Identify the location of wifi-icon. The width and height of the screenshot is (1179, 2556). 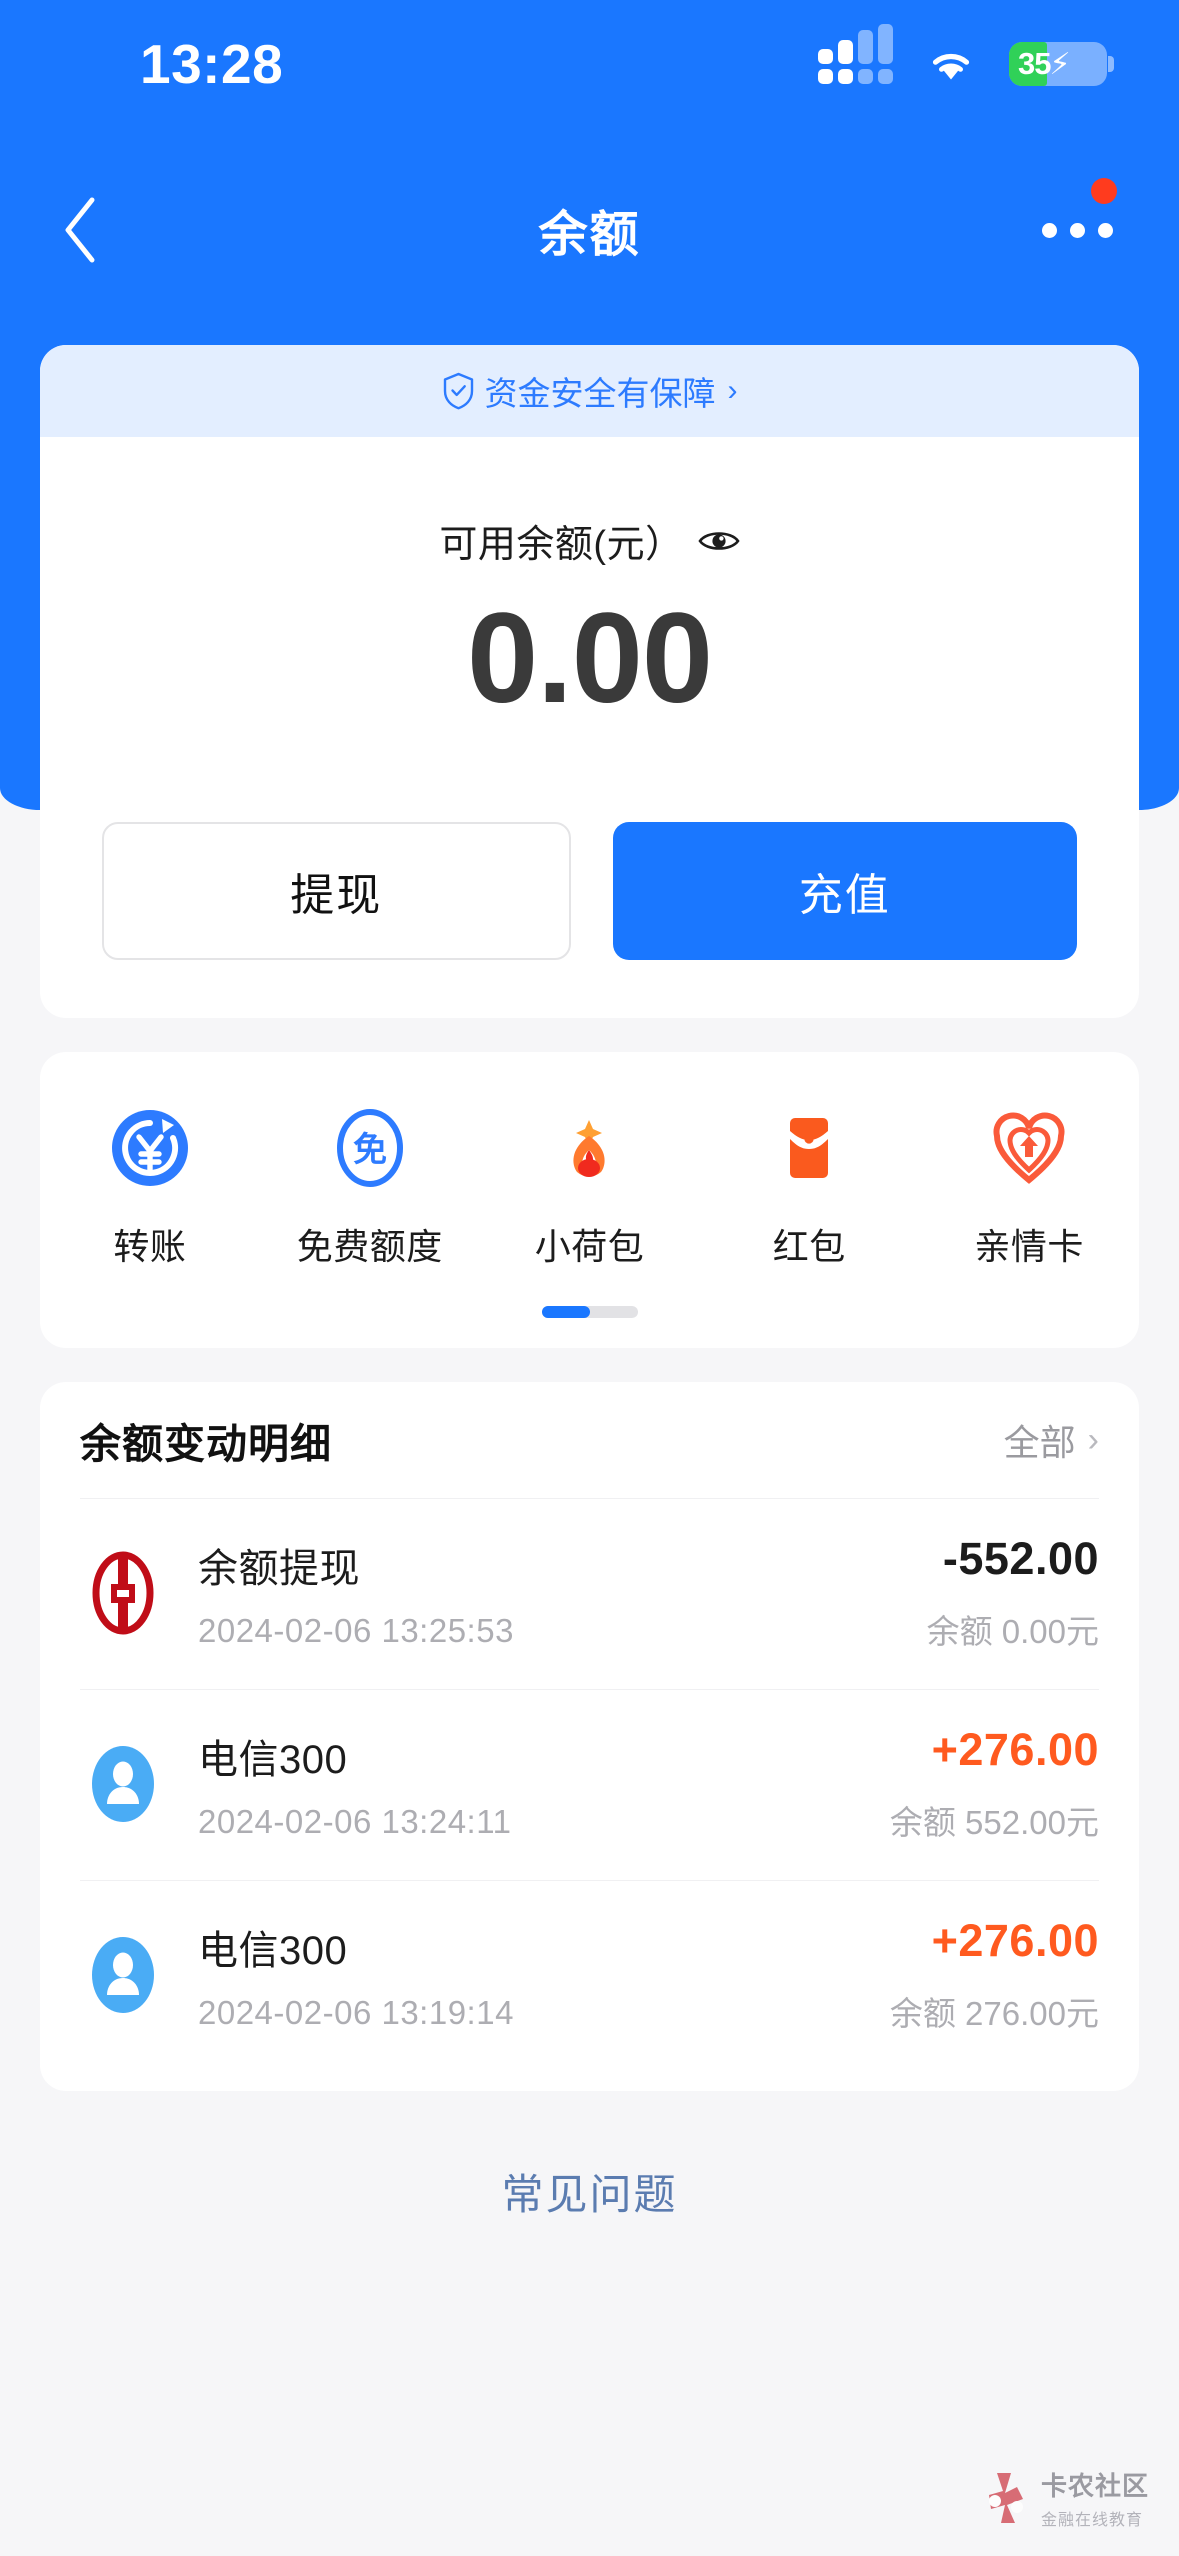
(951, 66).